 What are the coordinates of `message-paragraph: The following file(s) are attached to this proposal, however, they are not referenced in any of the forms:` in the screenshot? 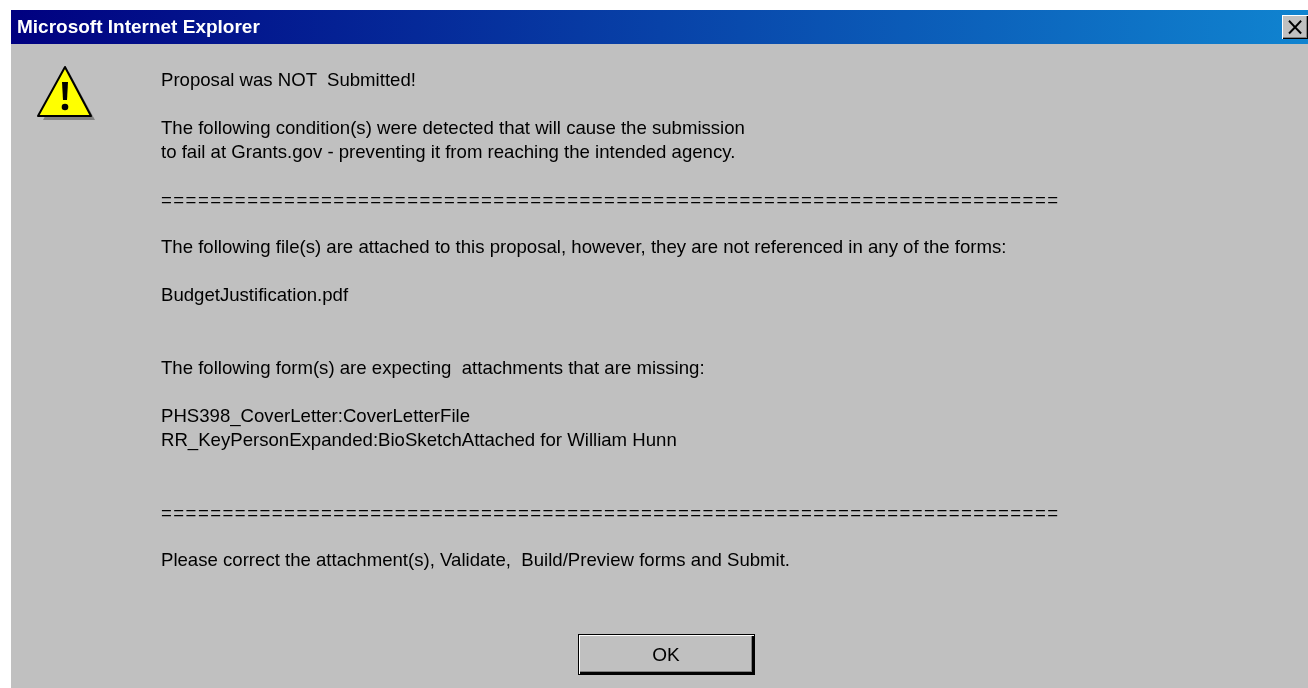 It's located at (584, 247).